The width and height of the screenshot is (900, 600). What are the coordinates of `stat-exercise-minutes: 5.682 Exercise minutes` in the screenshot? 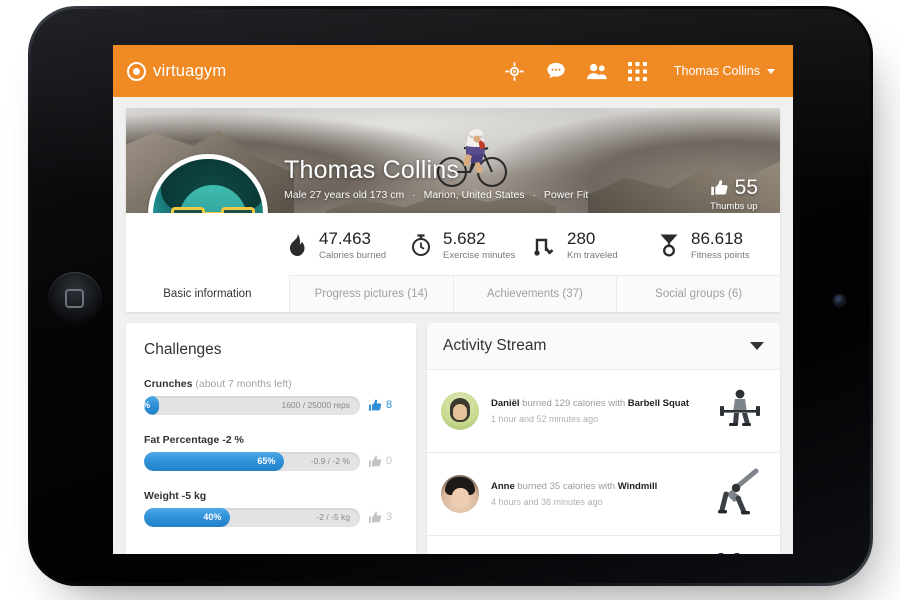 It's located at (470, 245).